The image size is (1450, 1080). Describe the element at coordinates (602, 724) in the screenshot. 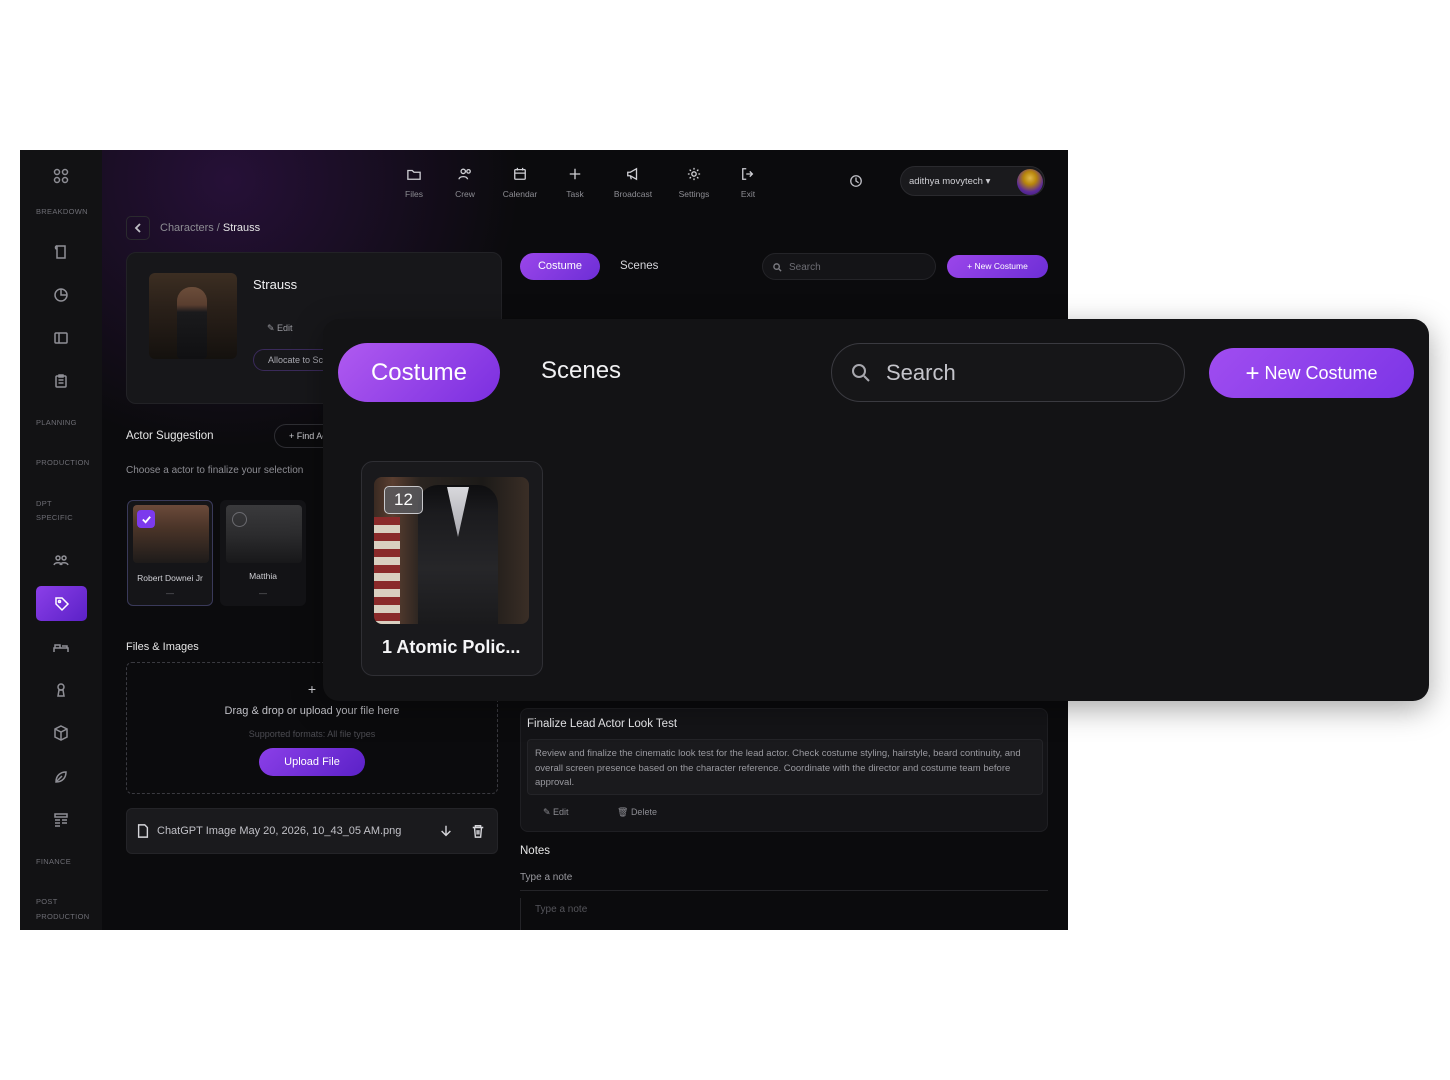

I see `task-title: Finalize Lead Actor Look Test` at that location.